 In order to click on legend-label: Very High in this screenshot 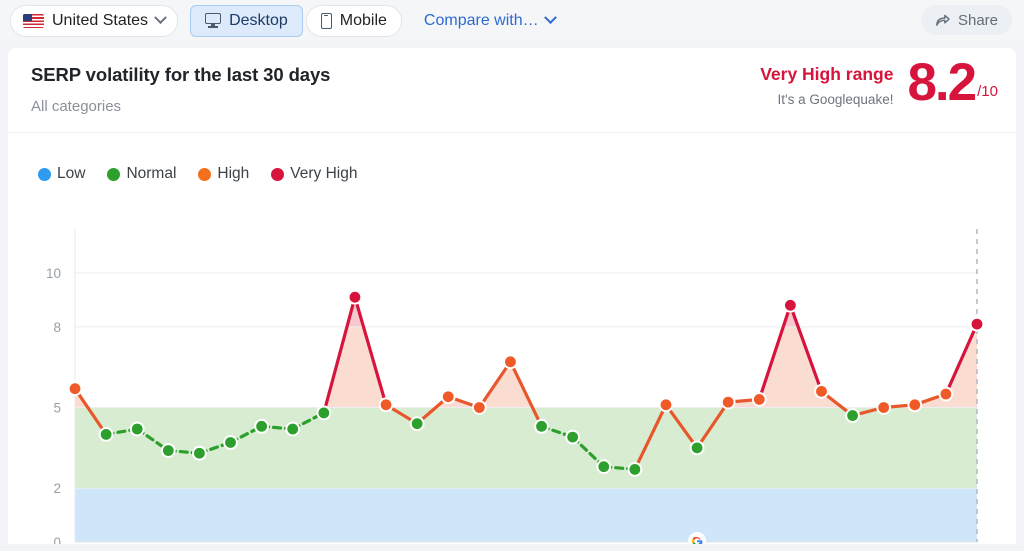, I will do `click(324, 173)`.